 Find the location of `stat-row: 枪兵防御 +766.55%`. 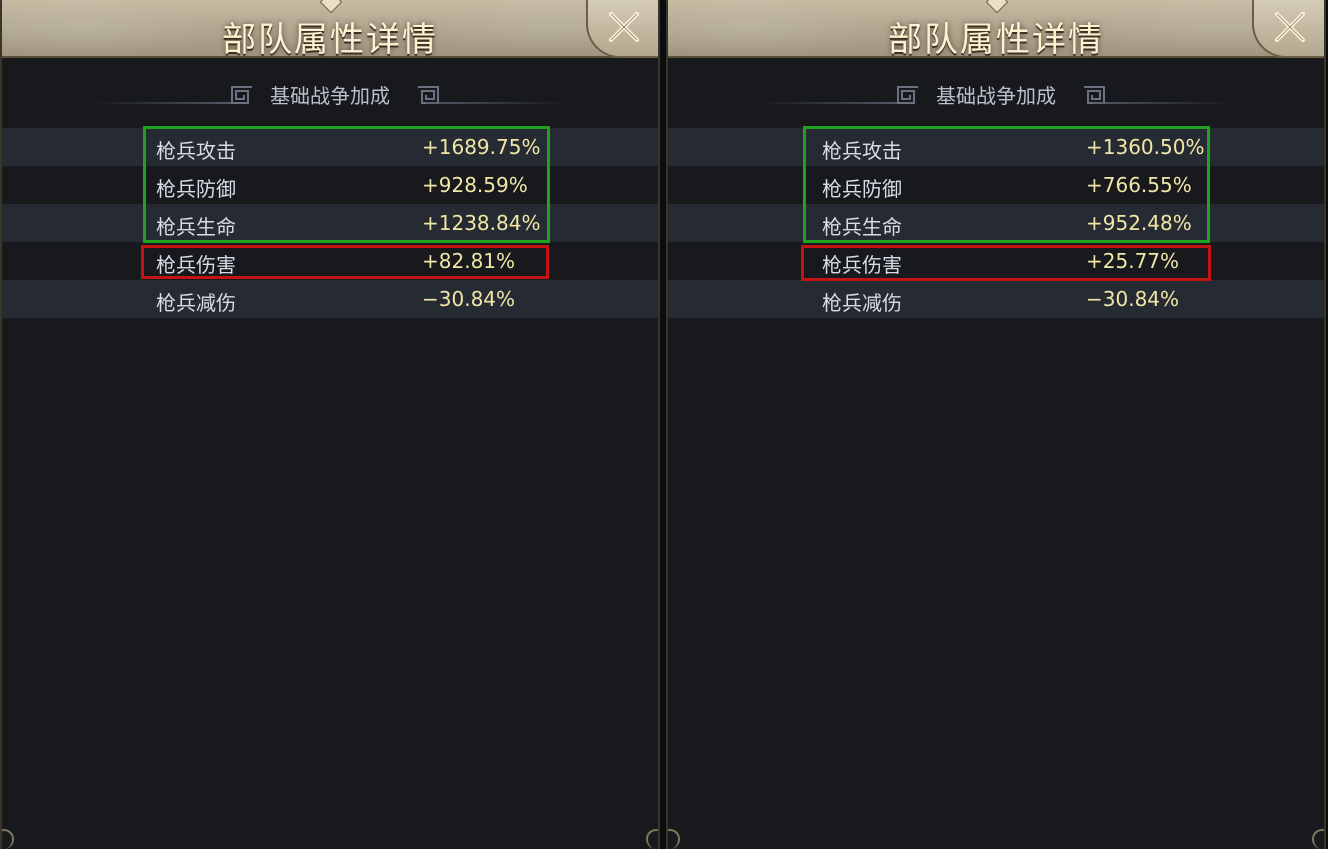

stat-row: 枪兵防御 +766.55% is located at coordinates (996, 185).